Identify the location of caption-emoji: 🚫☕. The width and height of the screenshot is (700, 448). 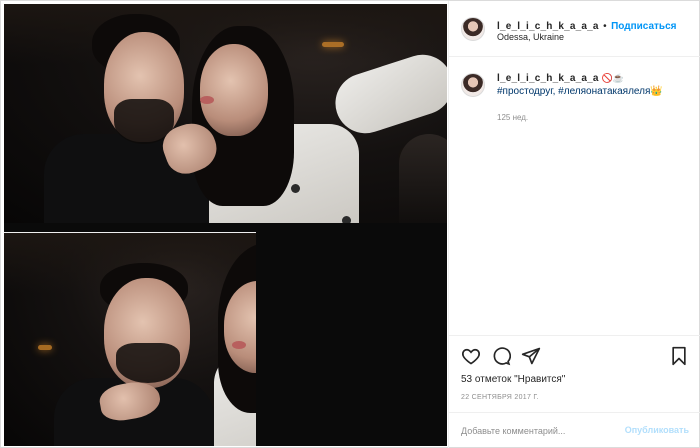
(612, 78).